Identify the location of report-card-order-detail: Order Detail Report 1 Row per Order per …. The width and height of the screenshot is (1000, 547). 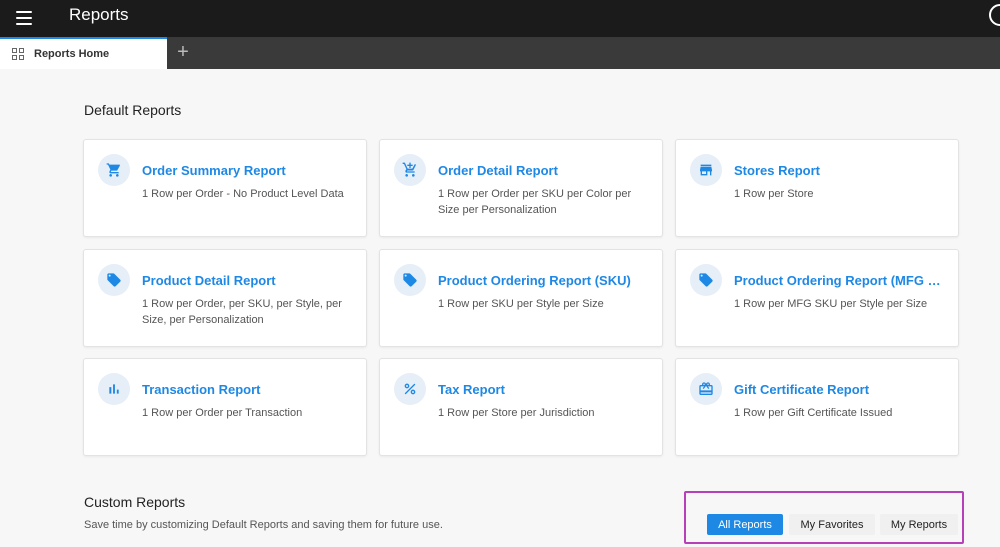
(521, 188).